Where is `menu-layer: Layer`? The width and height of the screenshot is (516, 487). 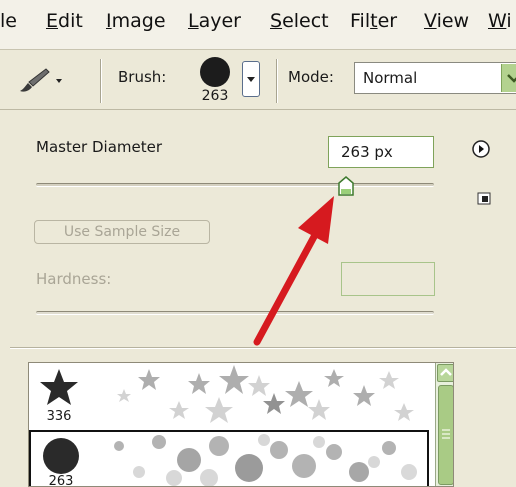 menu-layer: Layer is located at coordinates (214, 21).